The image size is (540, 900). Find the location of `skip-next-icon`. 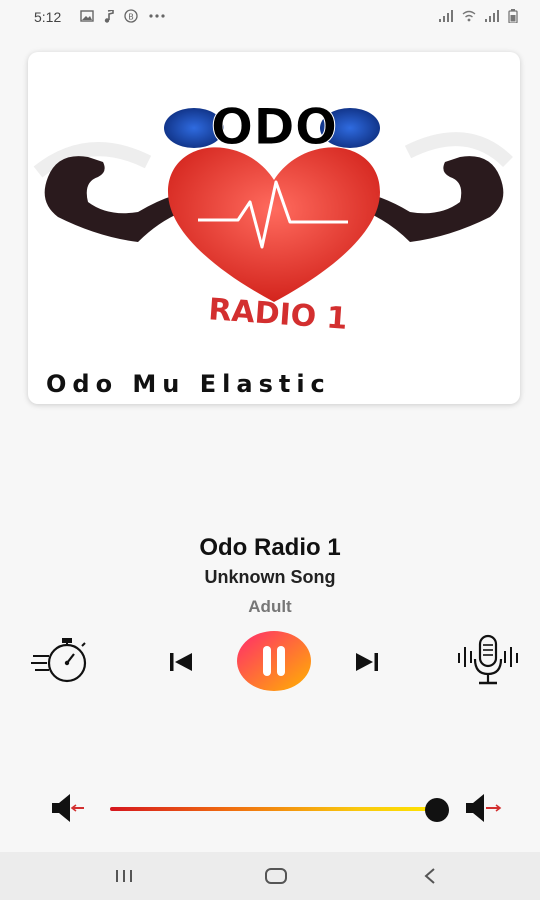

skip-next-icon is located at coordinates (367, 662).